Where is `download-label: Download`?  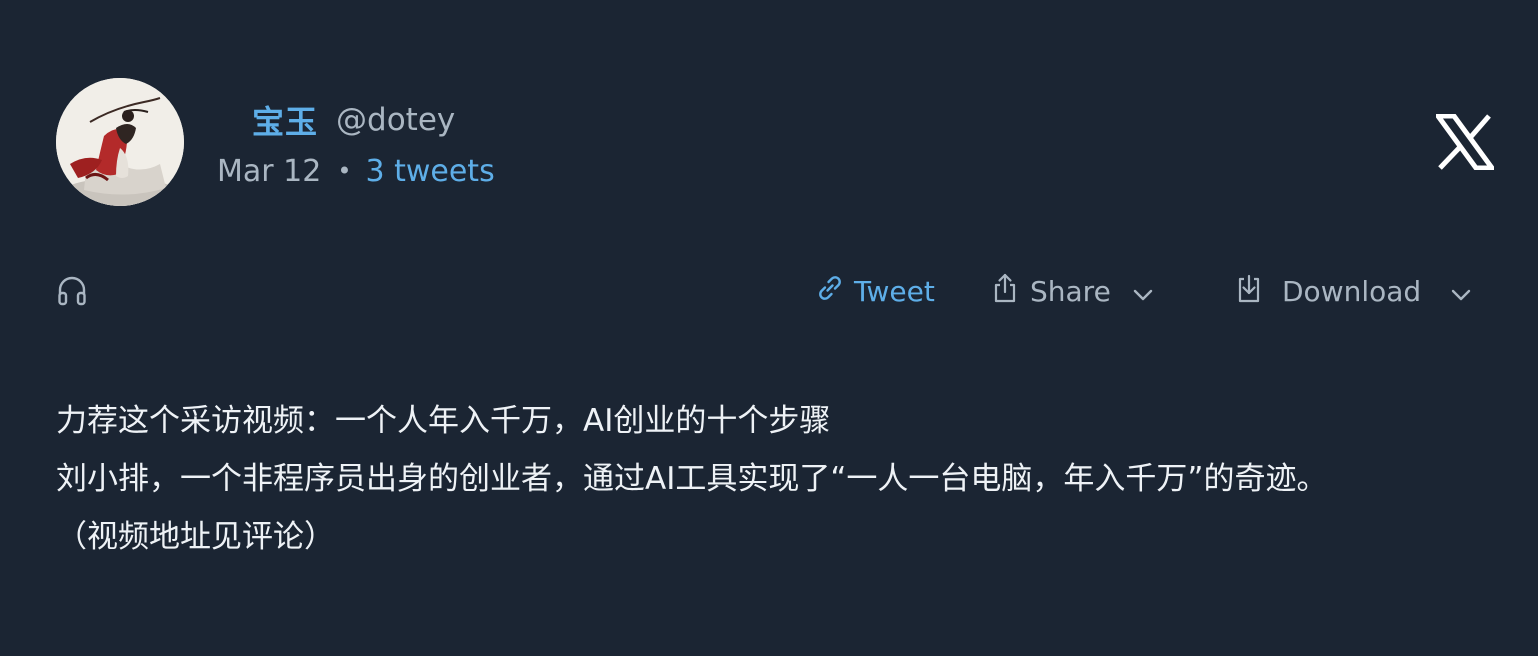 download-label: Download is located at coordinates (1352, 291).